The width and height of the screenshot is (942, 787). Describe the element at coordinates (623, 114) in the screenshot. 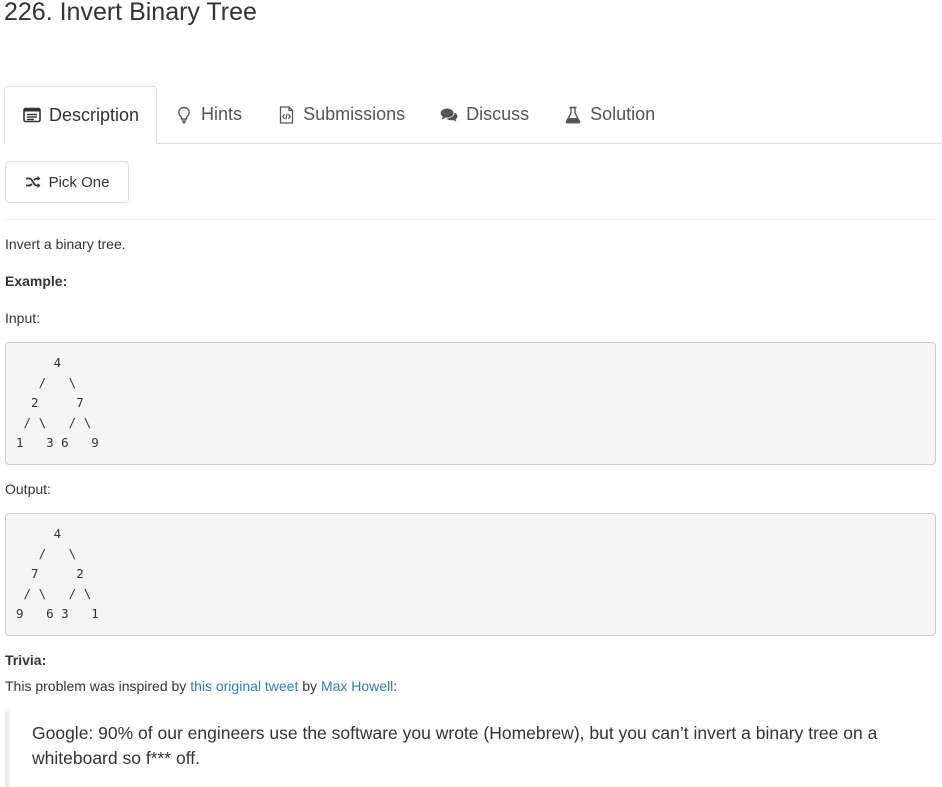

I see `tab-label: Solution` at that location.